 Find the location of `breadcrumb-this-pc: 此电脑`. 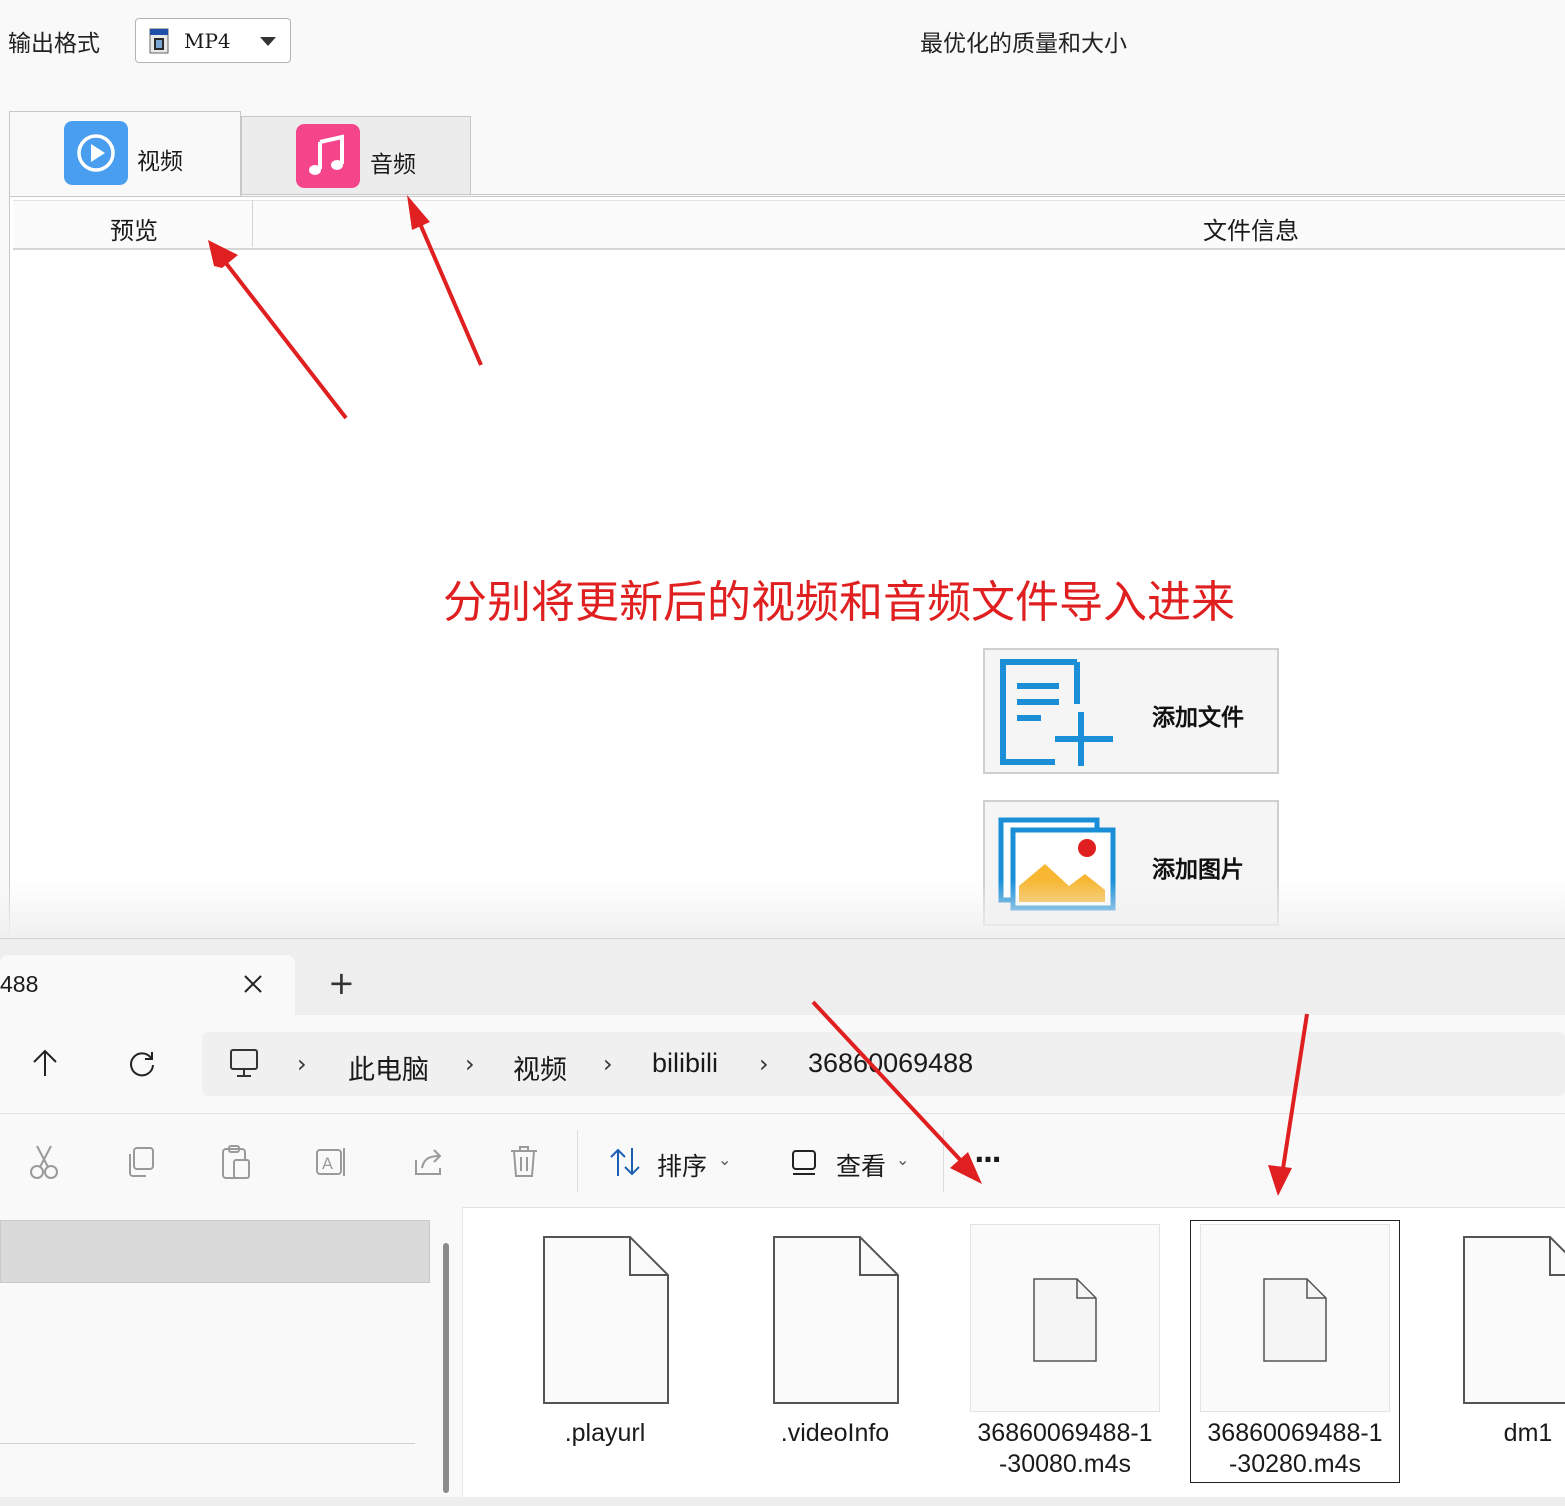

breadcrumb-this-pc: 此电脑 is located at coordinates (388, 1067).